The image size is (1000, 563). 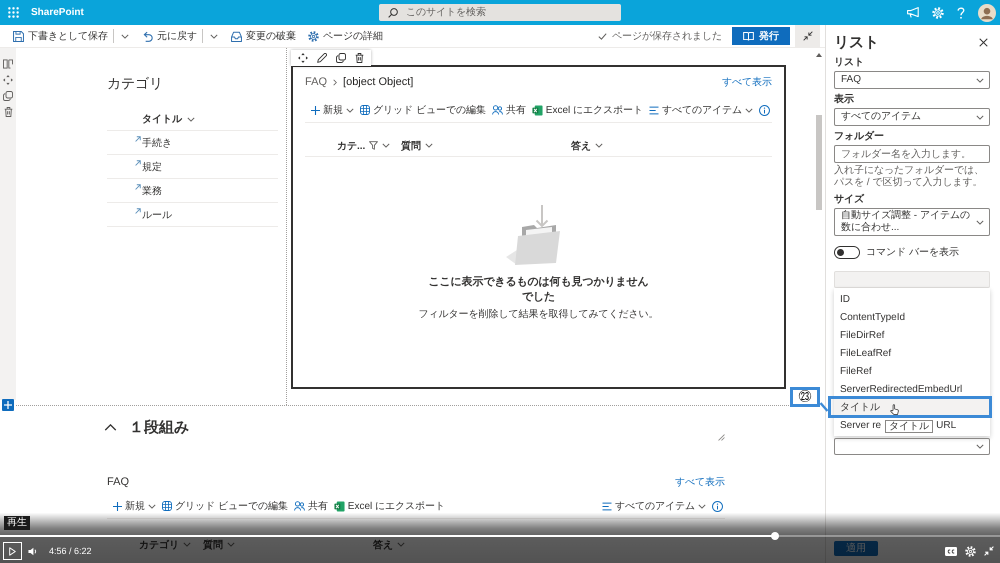 I want to click on scrollbar-thumb, so click(x=819, y=162).